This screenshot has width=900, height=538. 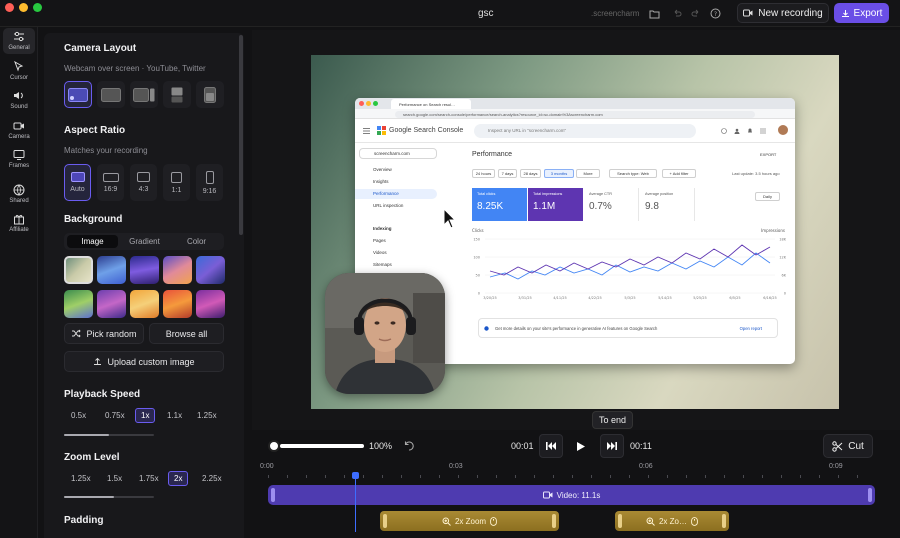 I want to click on aspect-ratio-option-9-16: 9:16, so click(x=209, y=182).